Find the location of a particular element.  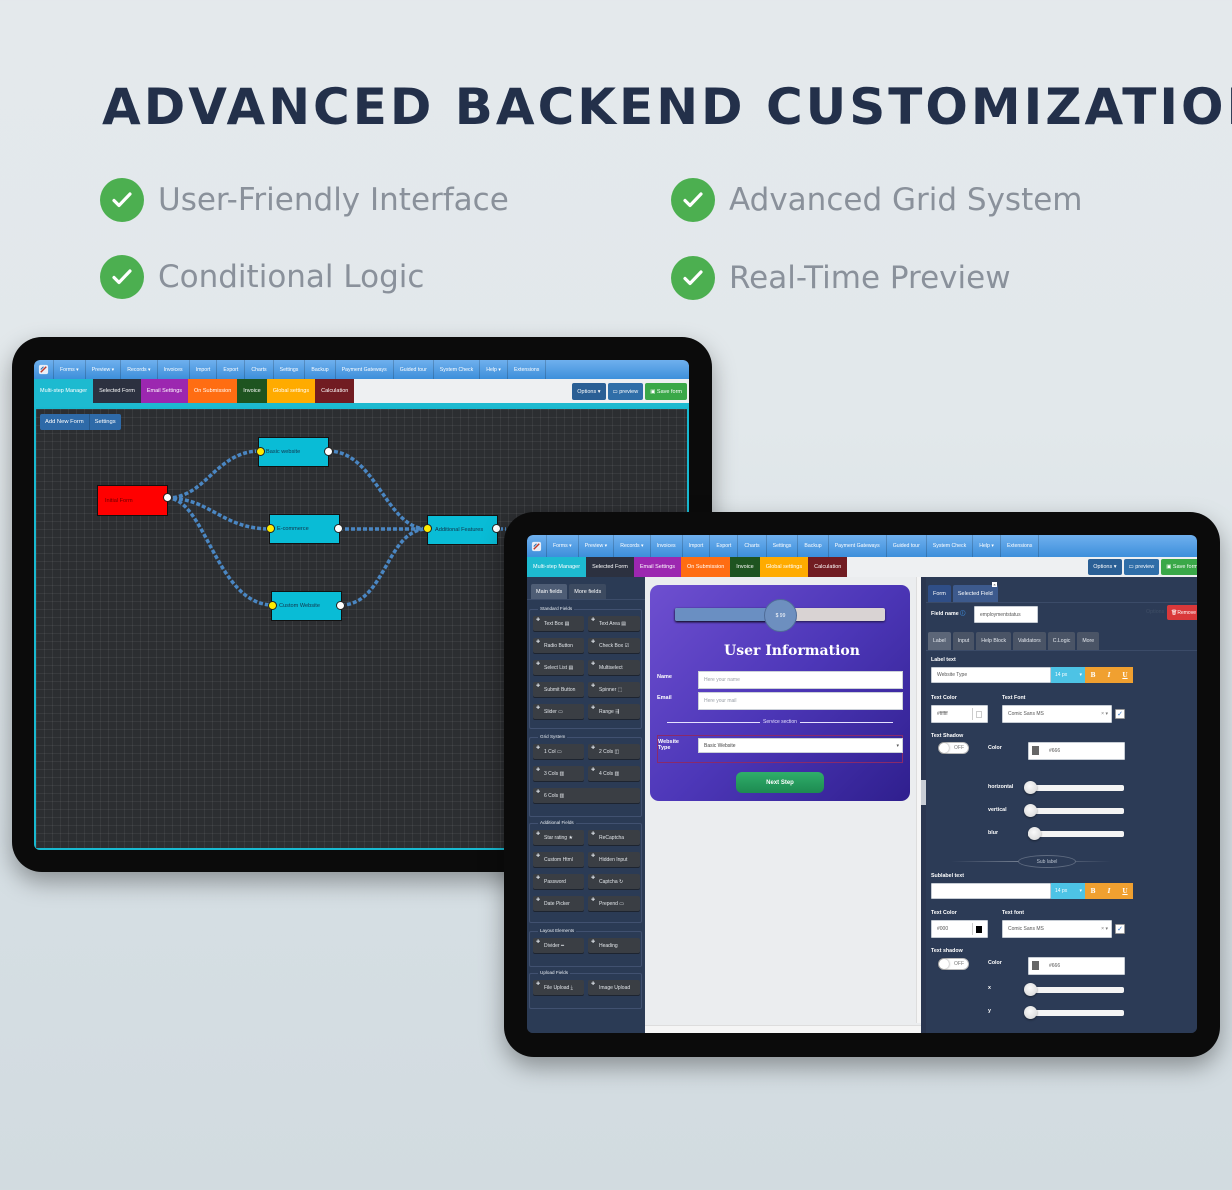

nav-import: Import is located at coordinates (204, 369).